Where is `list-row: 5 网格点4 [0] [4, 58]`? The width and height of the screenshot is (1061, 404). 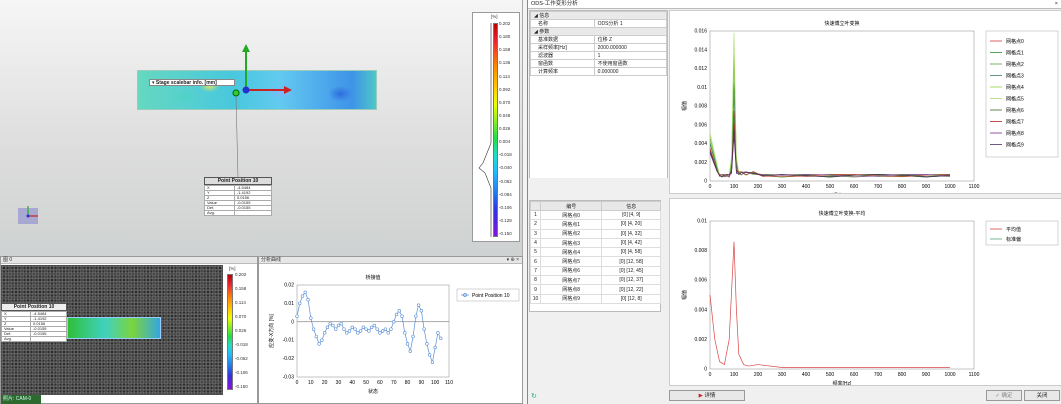
list-row: 5 网格点4 [0] [4, 58] is located at coordinates (595, 252).